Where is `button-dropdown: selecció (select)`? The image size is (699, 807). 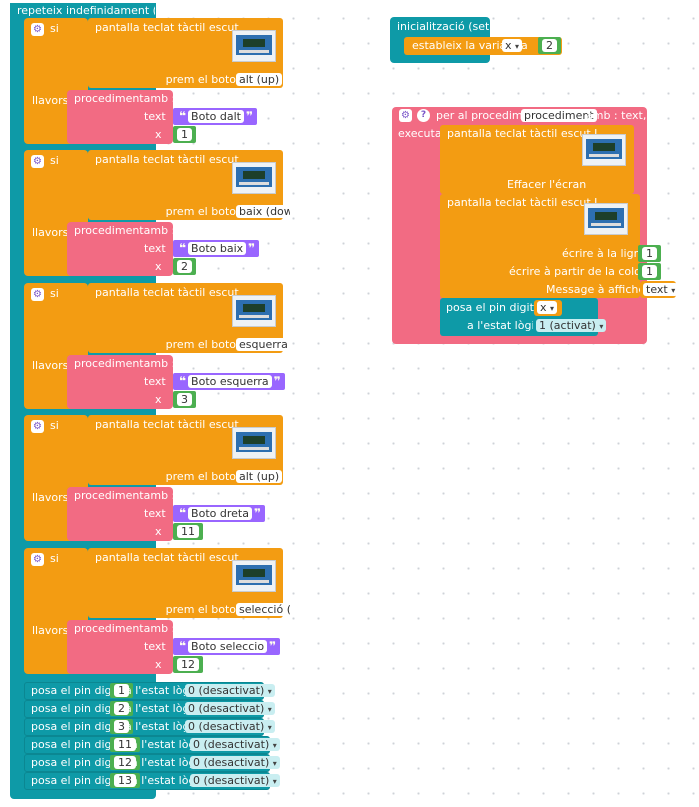 button-dropdown: selecció (select) is located at coordinates (263, 609).